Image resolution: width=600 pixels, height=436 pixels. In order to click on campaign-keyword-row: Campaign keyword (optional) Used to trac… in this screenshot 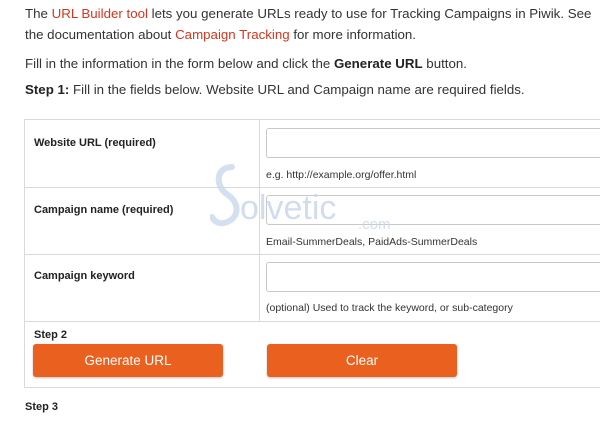, I will do `click(312, 288)`.